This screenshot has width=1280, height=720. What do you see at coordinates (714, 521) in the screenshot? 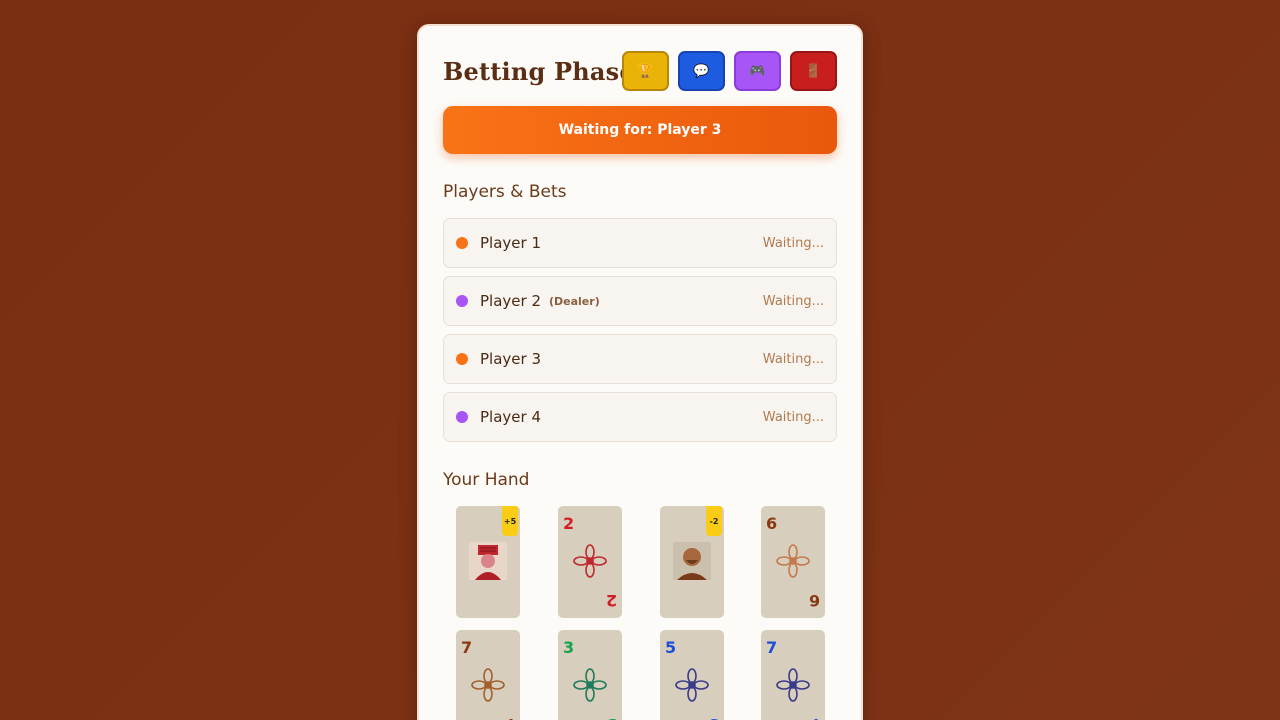
I see `bonus-badge: -2` at bounding box center [714, 521].